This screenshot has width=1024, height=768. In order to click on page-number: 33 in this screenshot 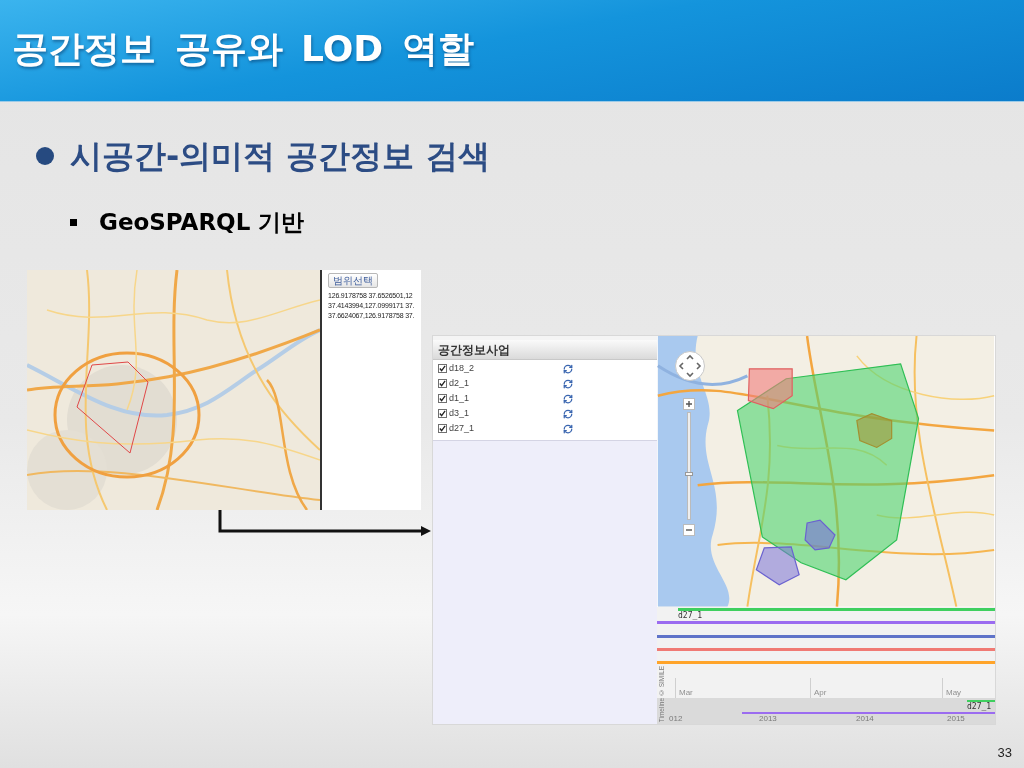, I will do `click(1004, 753)`.